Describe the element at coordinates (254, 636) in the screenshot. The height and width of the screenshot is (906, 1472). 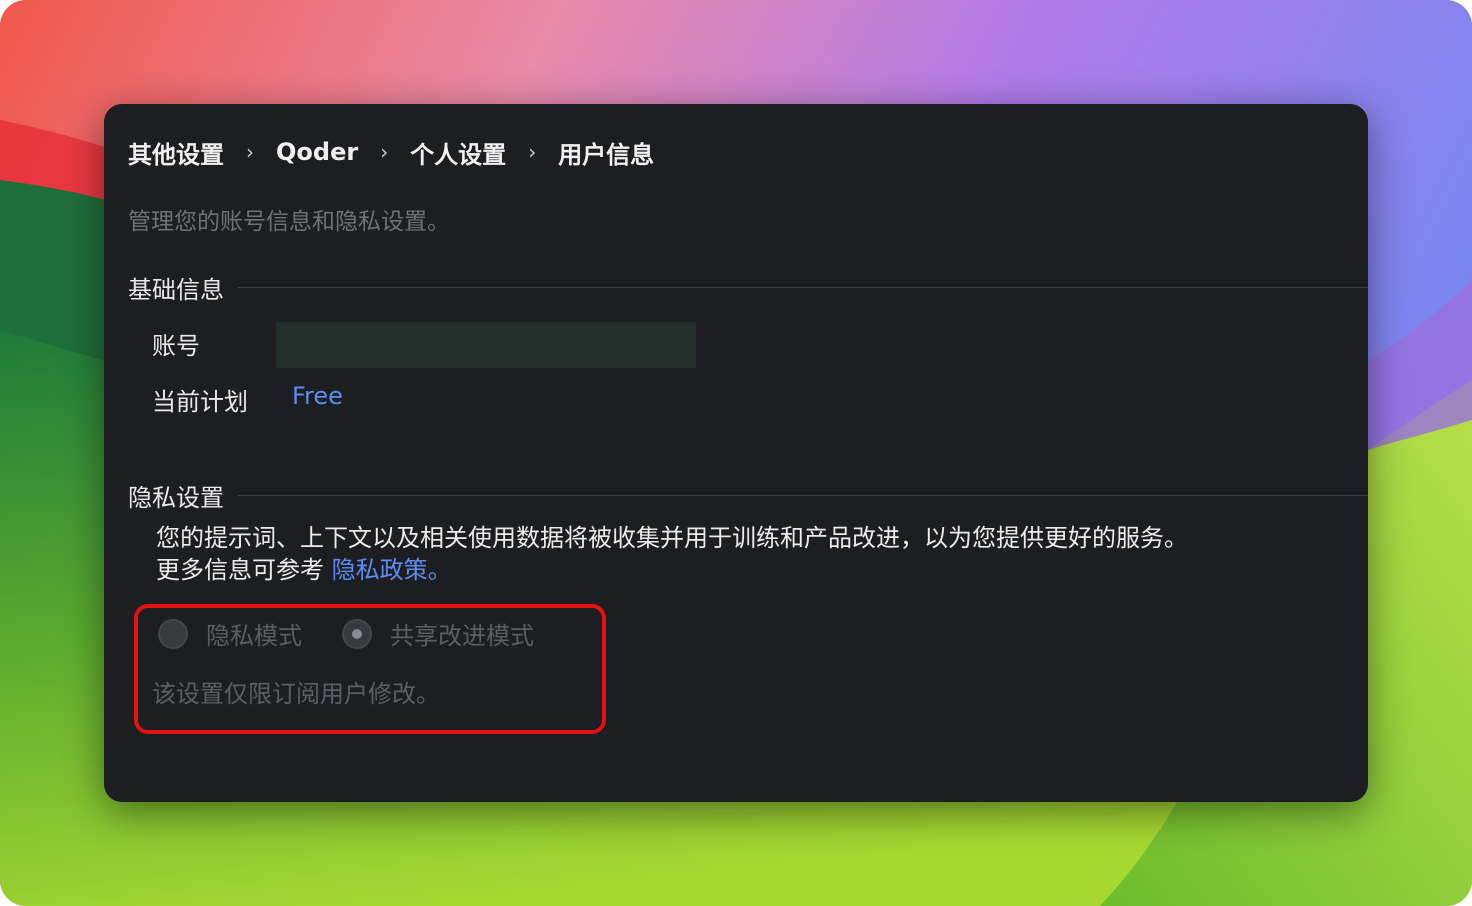
I see `privacy-mode-label: 隐私模式` at that location.